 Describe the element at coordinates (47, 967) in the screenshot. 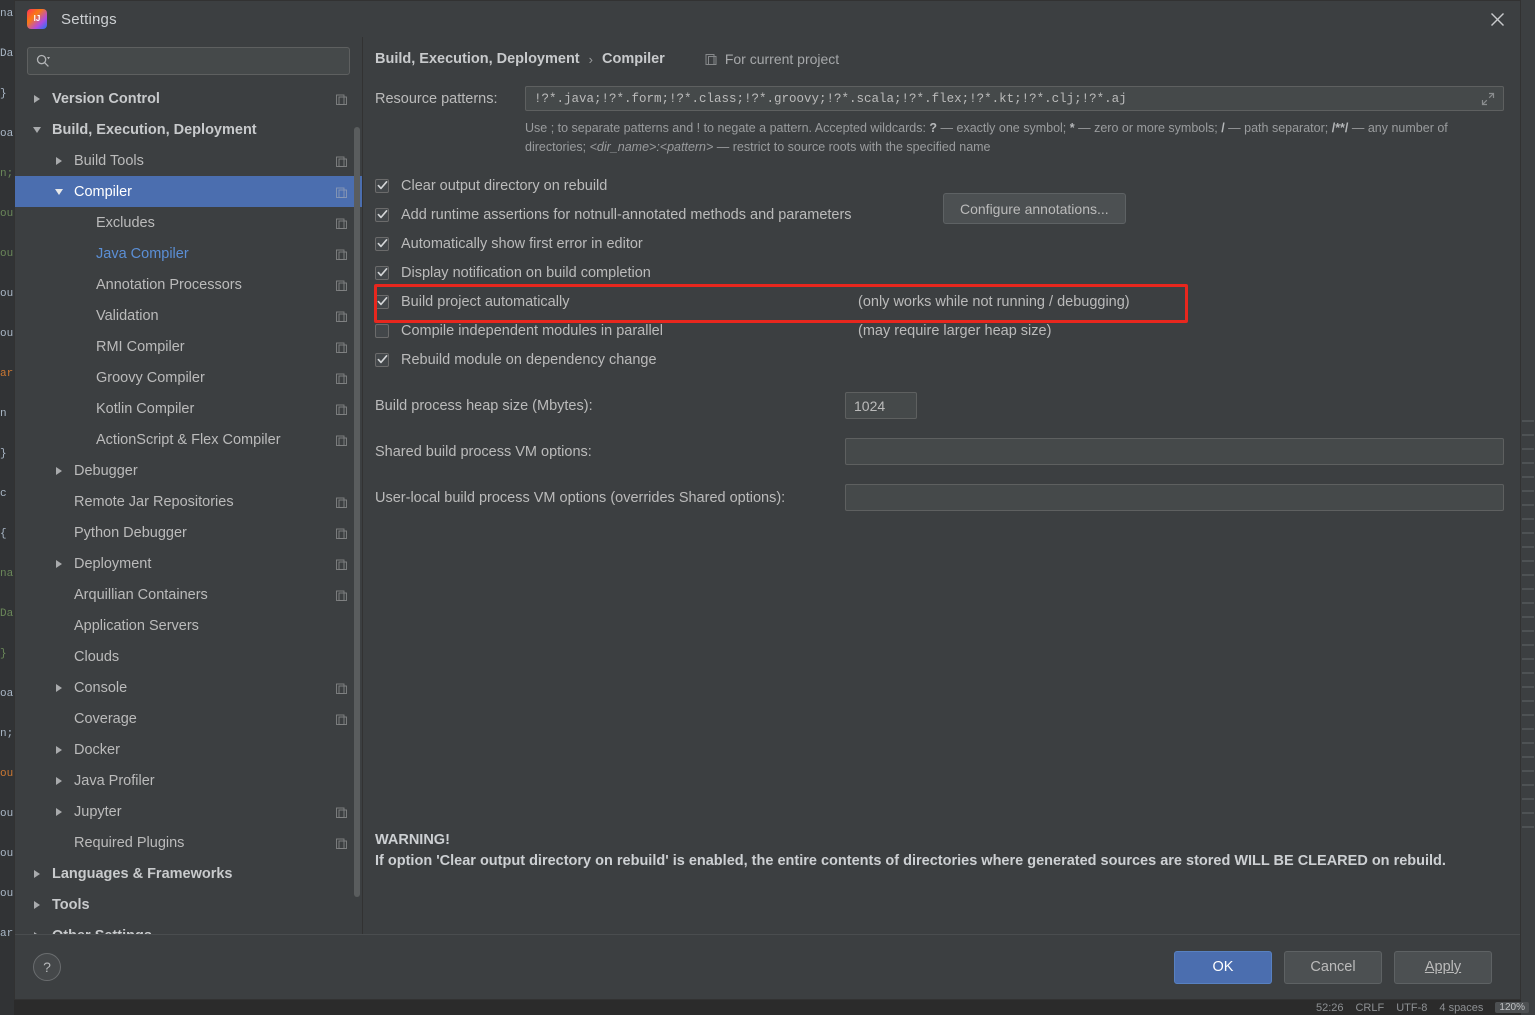

I see `help-button: ?` at that location.